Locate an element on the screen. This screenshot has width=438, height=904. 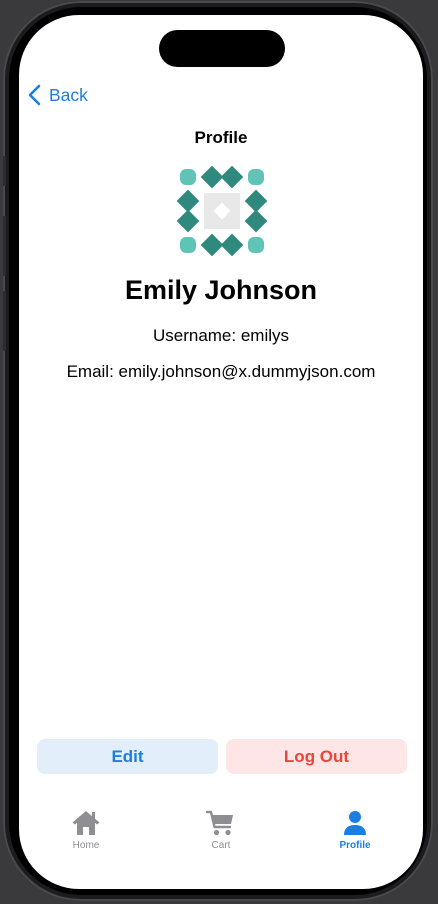
cart-icon is located at coordinates (221, 823).